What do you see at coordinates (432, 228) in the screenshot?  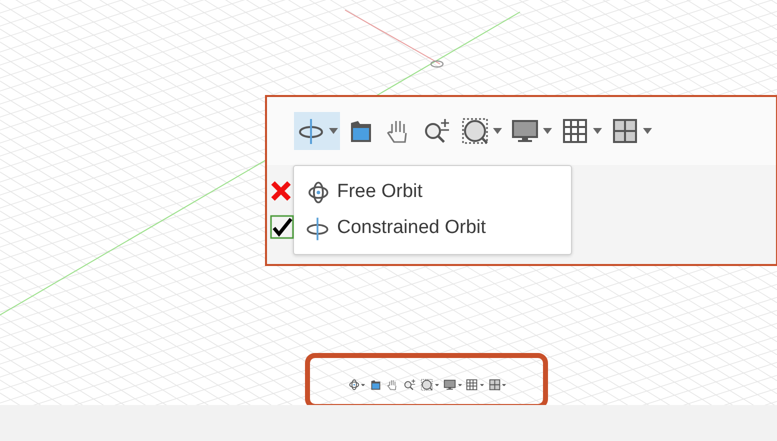 I see `menu-item: Constrained Orbit` at bounding box center [432, 228].